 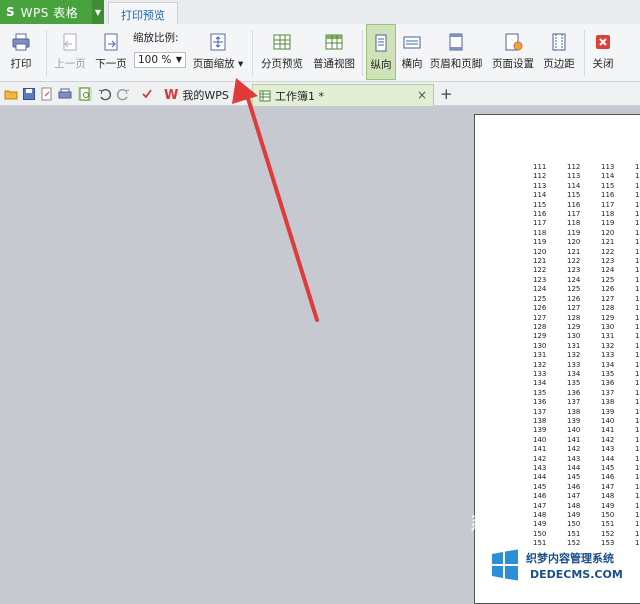 I want to click on watermark-title: 织梦内容管理系统, so click(x=570, y=558).